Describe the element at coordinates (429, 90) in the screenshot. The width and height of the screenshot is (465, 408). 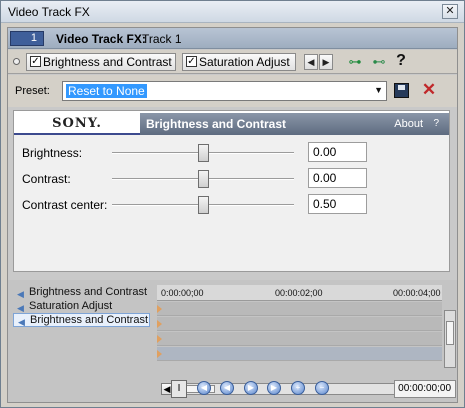
I see `delete-preset-icon: ✕` at that location.